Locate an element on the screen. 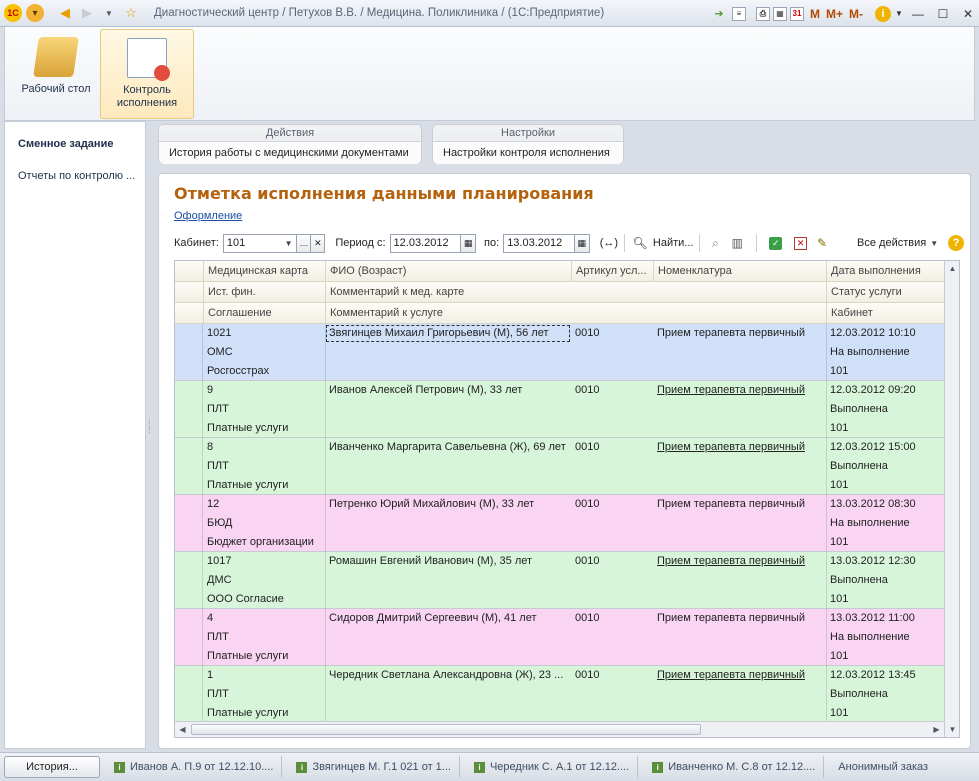 This screenshot has height=781, width=979. cabinet-clear-icon: ✕ is located at coordinates (318, 243).